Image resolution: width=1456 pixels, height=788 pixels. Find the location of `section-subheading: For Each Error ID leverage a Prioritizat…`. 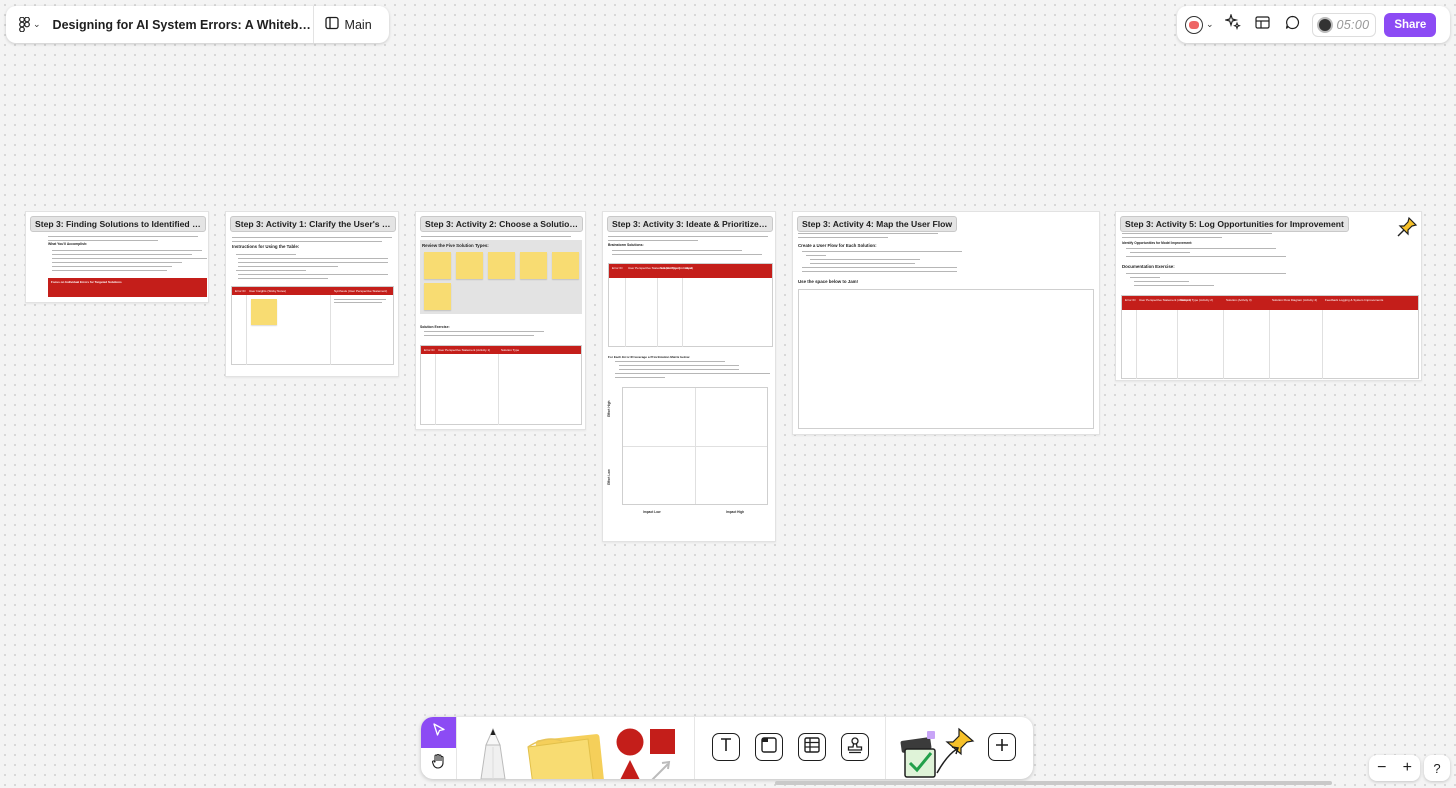

section-subheading: For Each Error ID leverage a Prioritizat… is located at coordinates (649, 357).